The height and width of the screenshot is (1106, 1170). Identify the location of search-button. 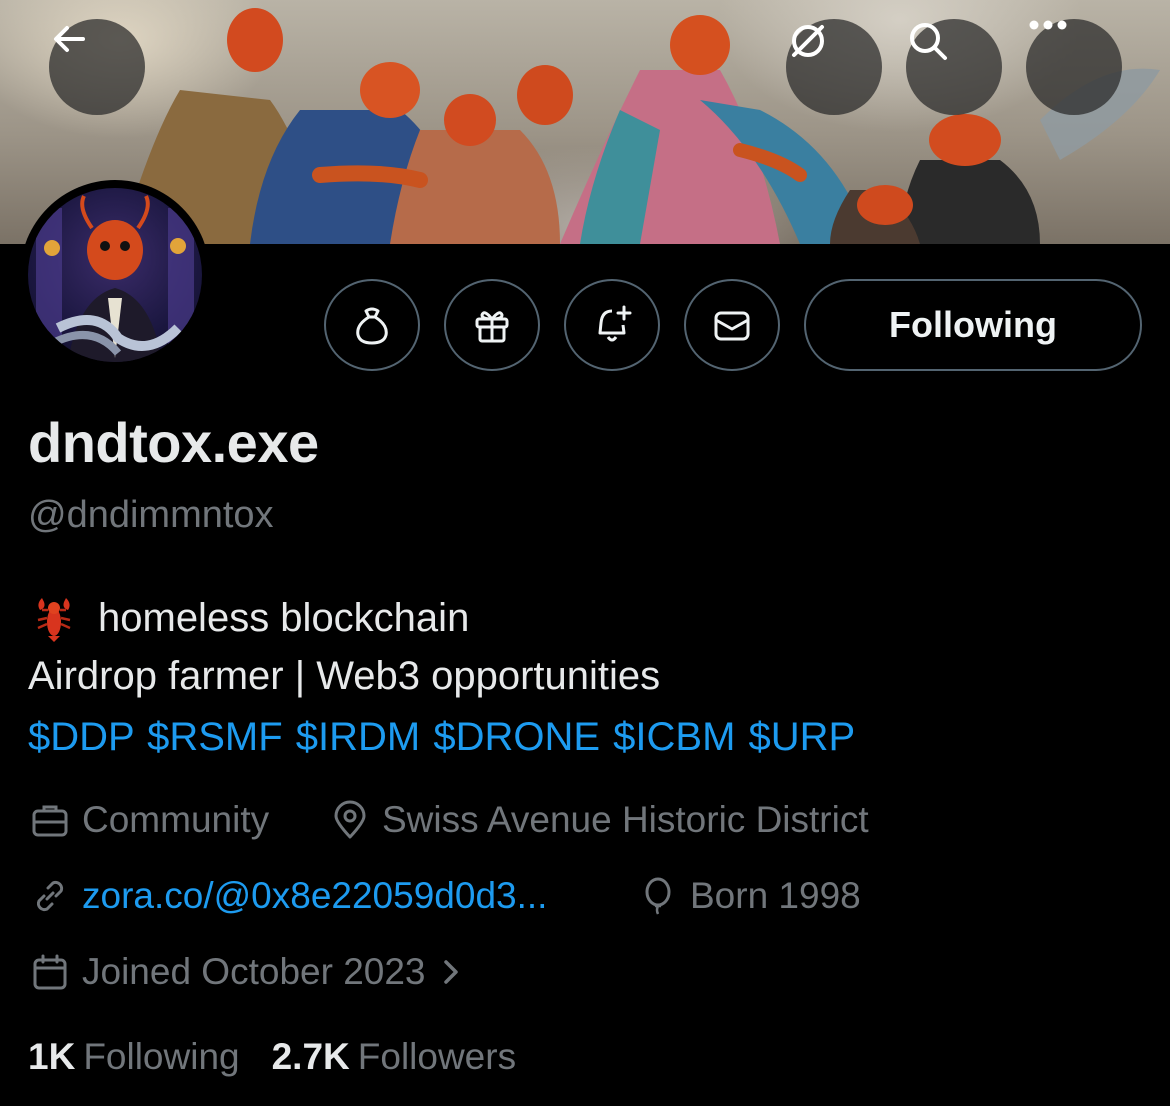
(954, 67).